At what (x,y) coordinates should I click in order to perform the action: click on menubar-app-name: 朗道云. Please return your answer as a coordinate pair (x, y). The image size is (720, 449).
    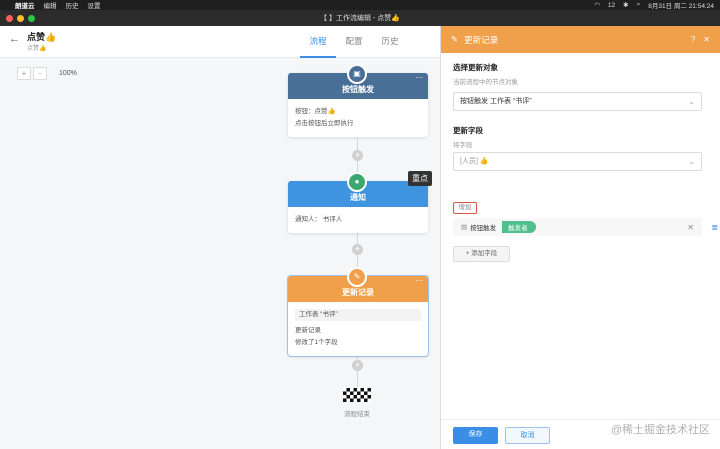
    Looking at the image, I should click on (25, 5).